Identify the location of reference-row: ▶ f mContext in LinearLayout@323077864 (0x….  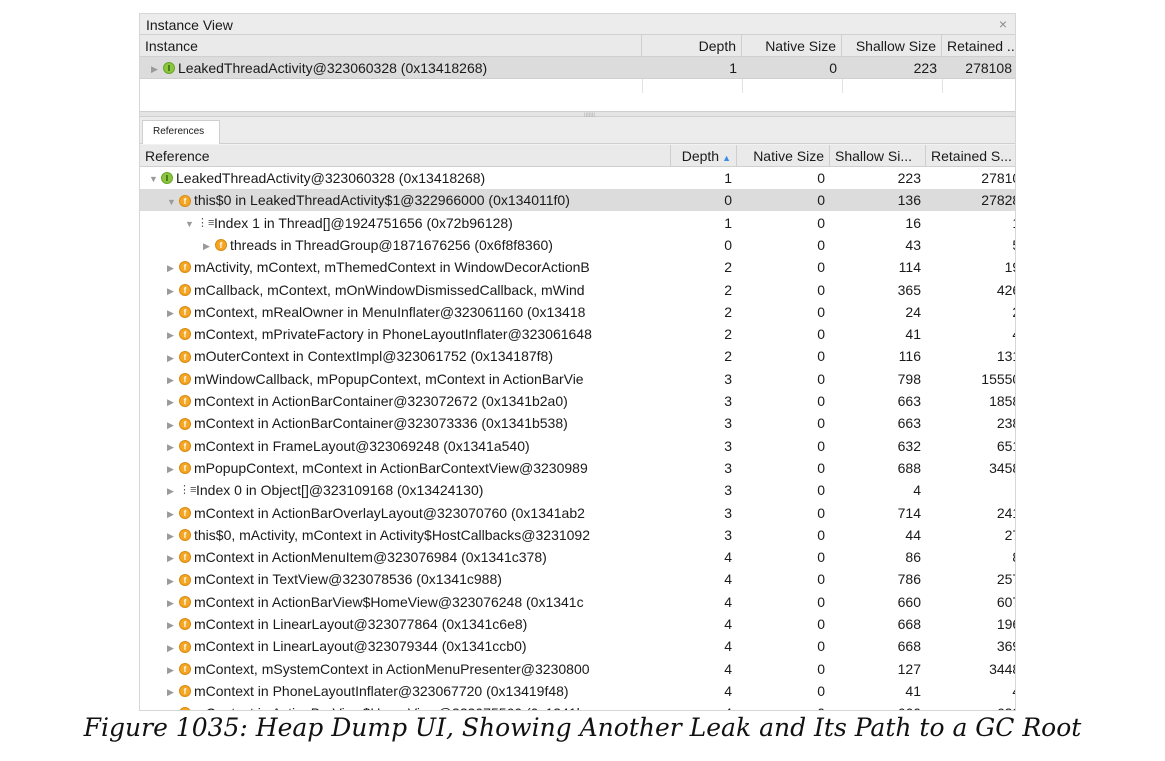
(577, 624).